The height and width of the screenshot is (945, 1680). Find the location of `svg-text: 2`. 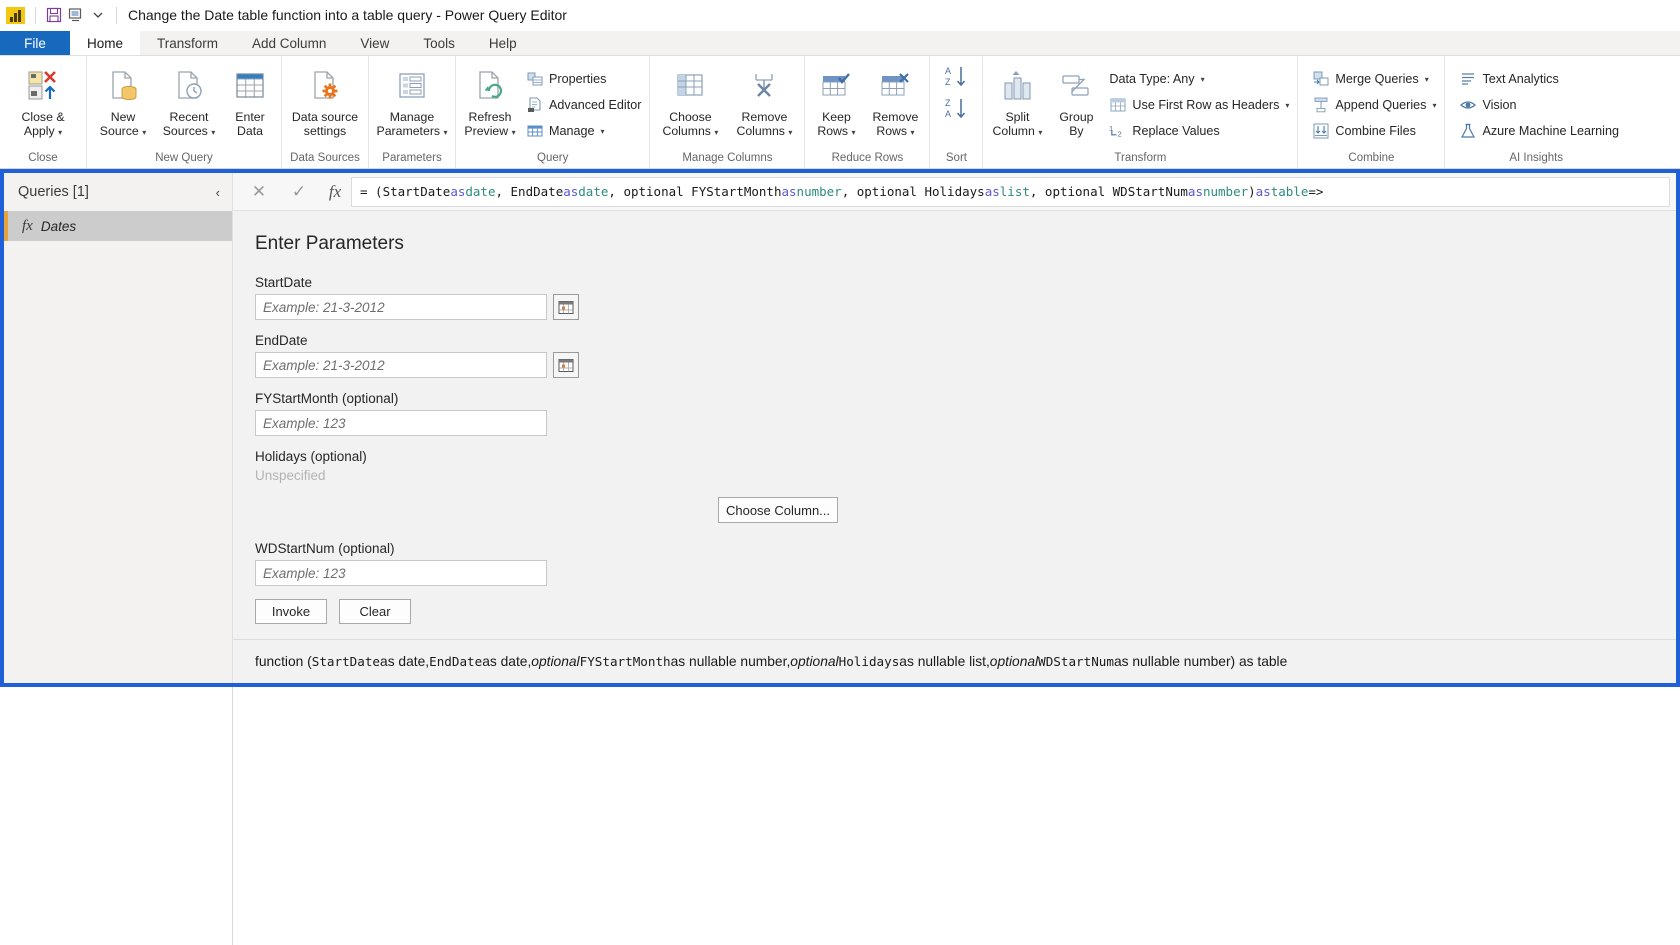

svg-text: 2 is located at coordinates (1120, 134).